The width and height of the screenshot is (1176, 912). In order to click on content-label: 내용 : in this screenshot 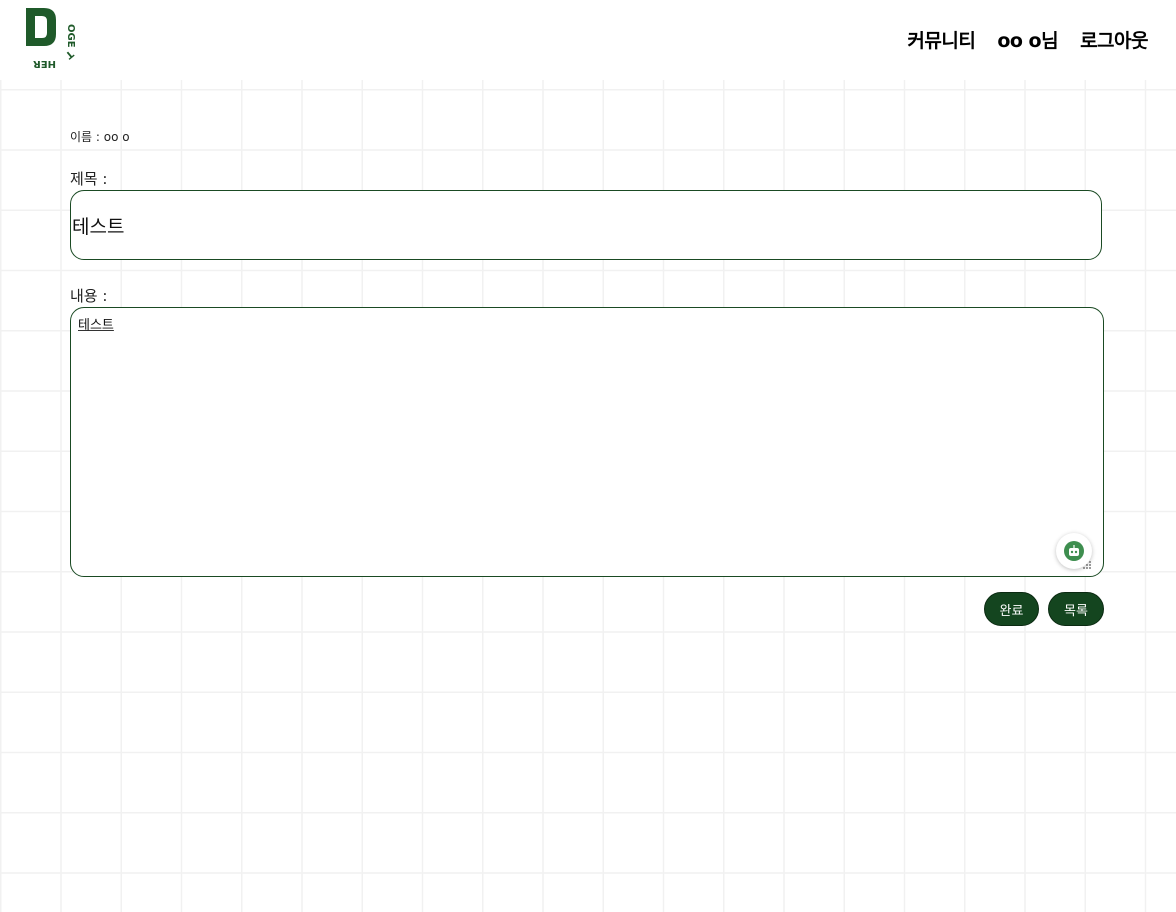, I will do `click(89, 296)`.